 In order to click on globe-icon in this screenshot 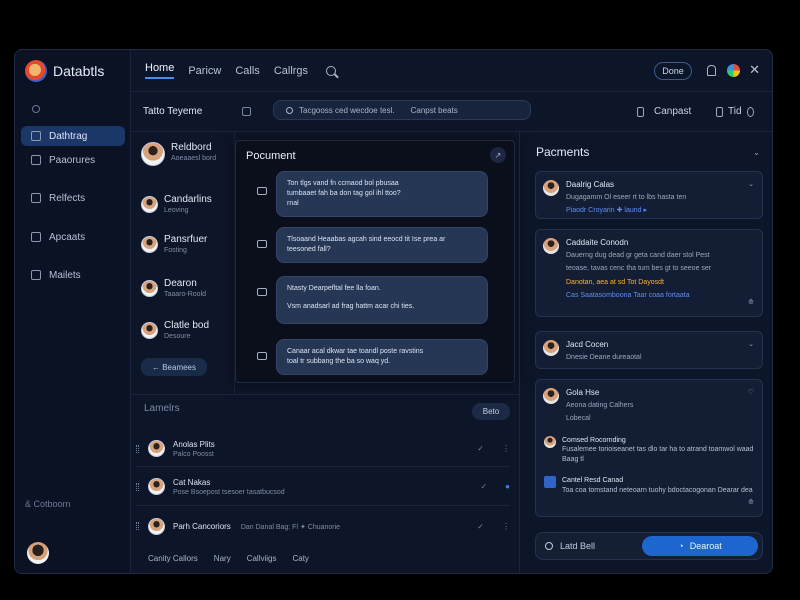, I will do `click(733, 70)`.